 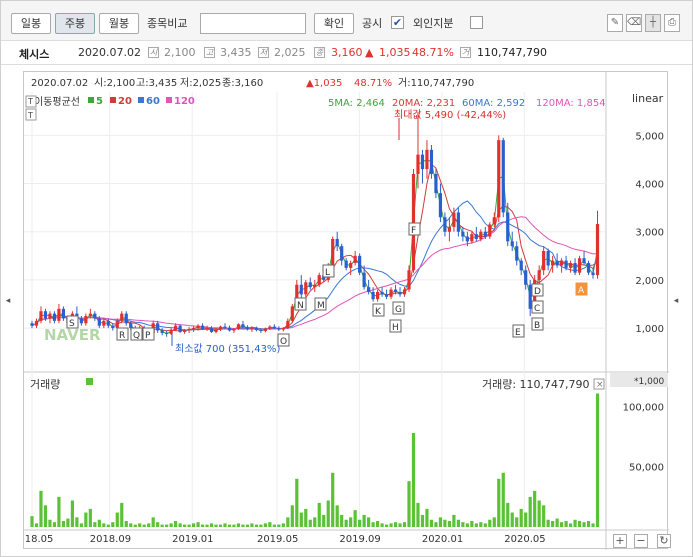 I want to click on y-tick-label: 3,000, so click(x=649, y=233).